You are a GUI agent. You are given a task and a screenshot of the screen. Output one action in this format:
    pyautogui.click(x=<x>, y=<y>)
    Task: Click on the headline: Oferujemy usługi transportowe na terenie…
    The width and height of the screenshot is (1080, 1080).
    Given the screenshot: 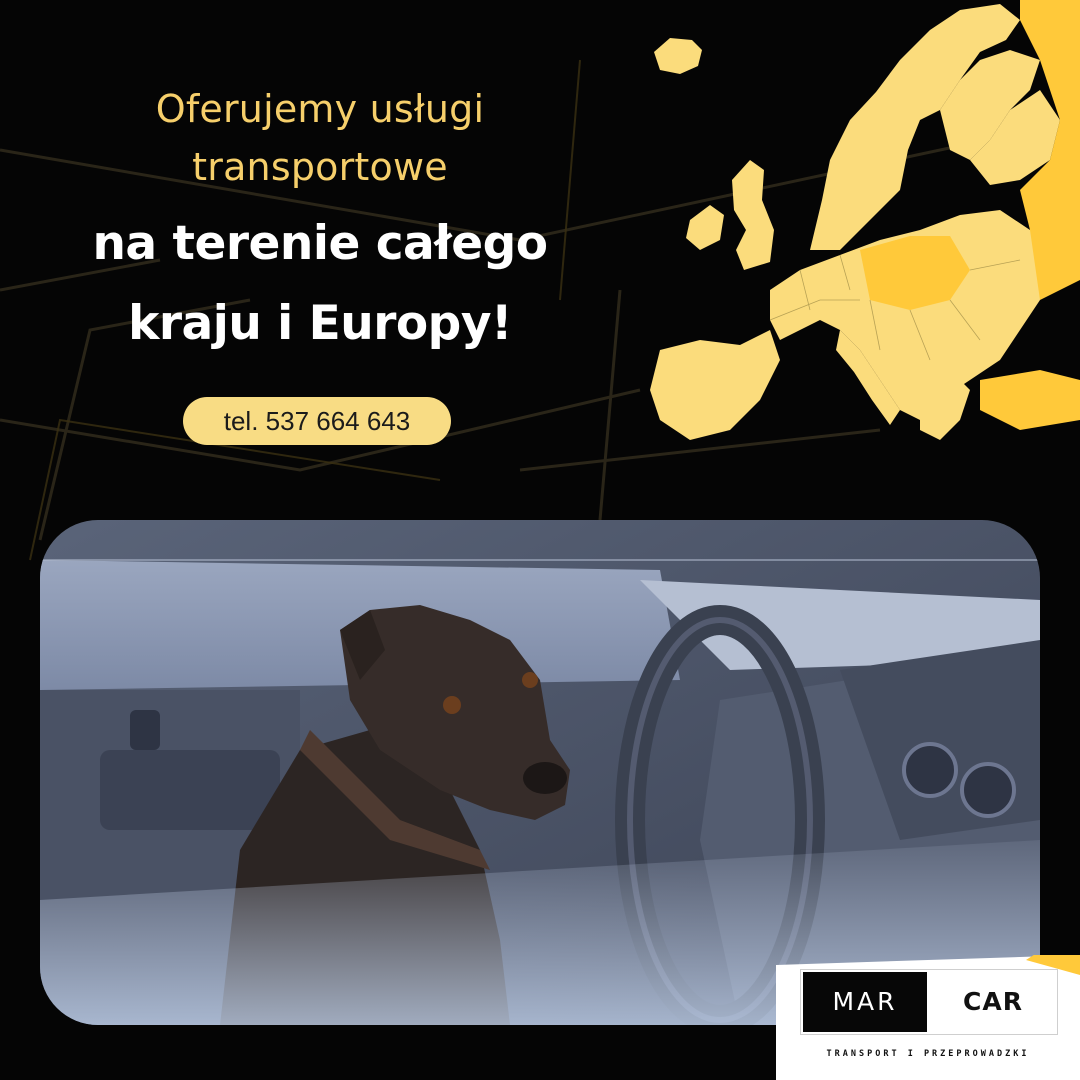 What is the action you would take?
    pyautogui.click(x=320, y=222)
    